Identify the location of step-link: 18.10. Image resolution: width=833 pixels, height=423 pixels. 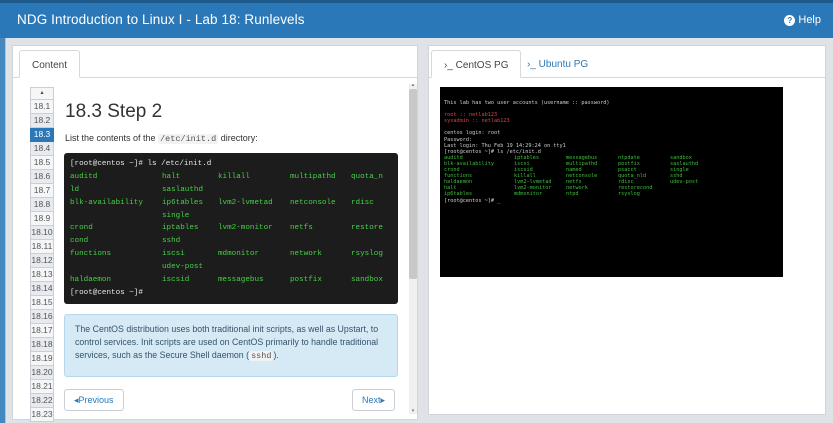
(42, 233).